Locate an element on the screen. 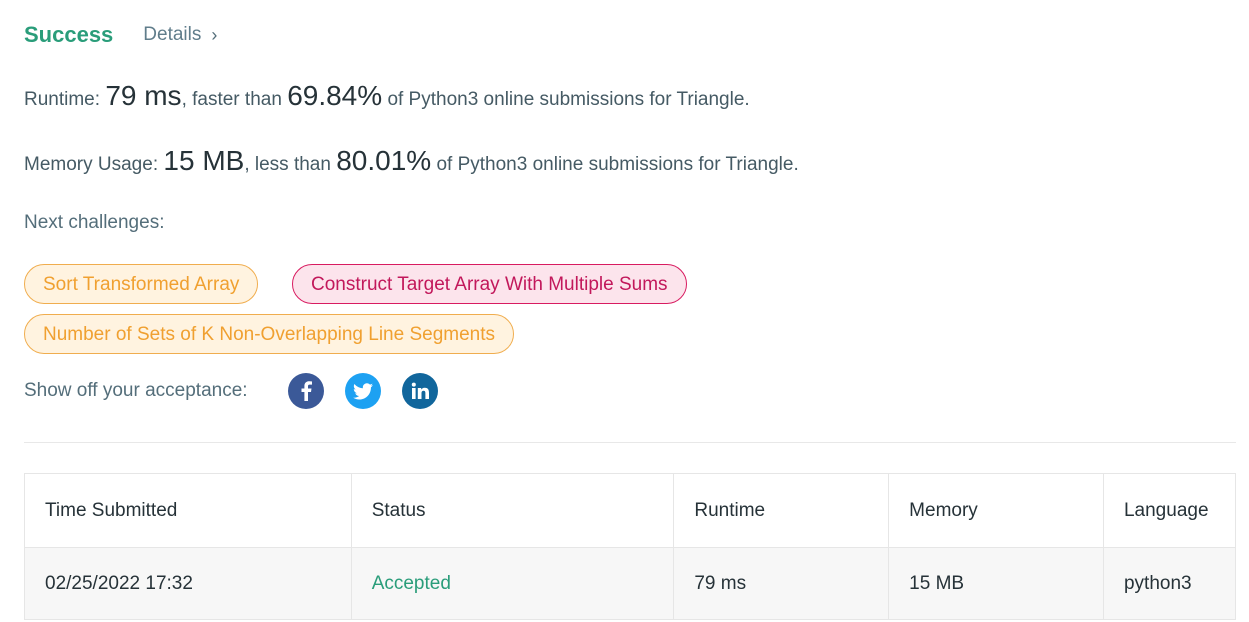 The height and width of the screenshot is (622, 1249). details-link: Details › is located at coordinates (180, 35).